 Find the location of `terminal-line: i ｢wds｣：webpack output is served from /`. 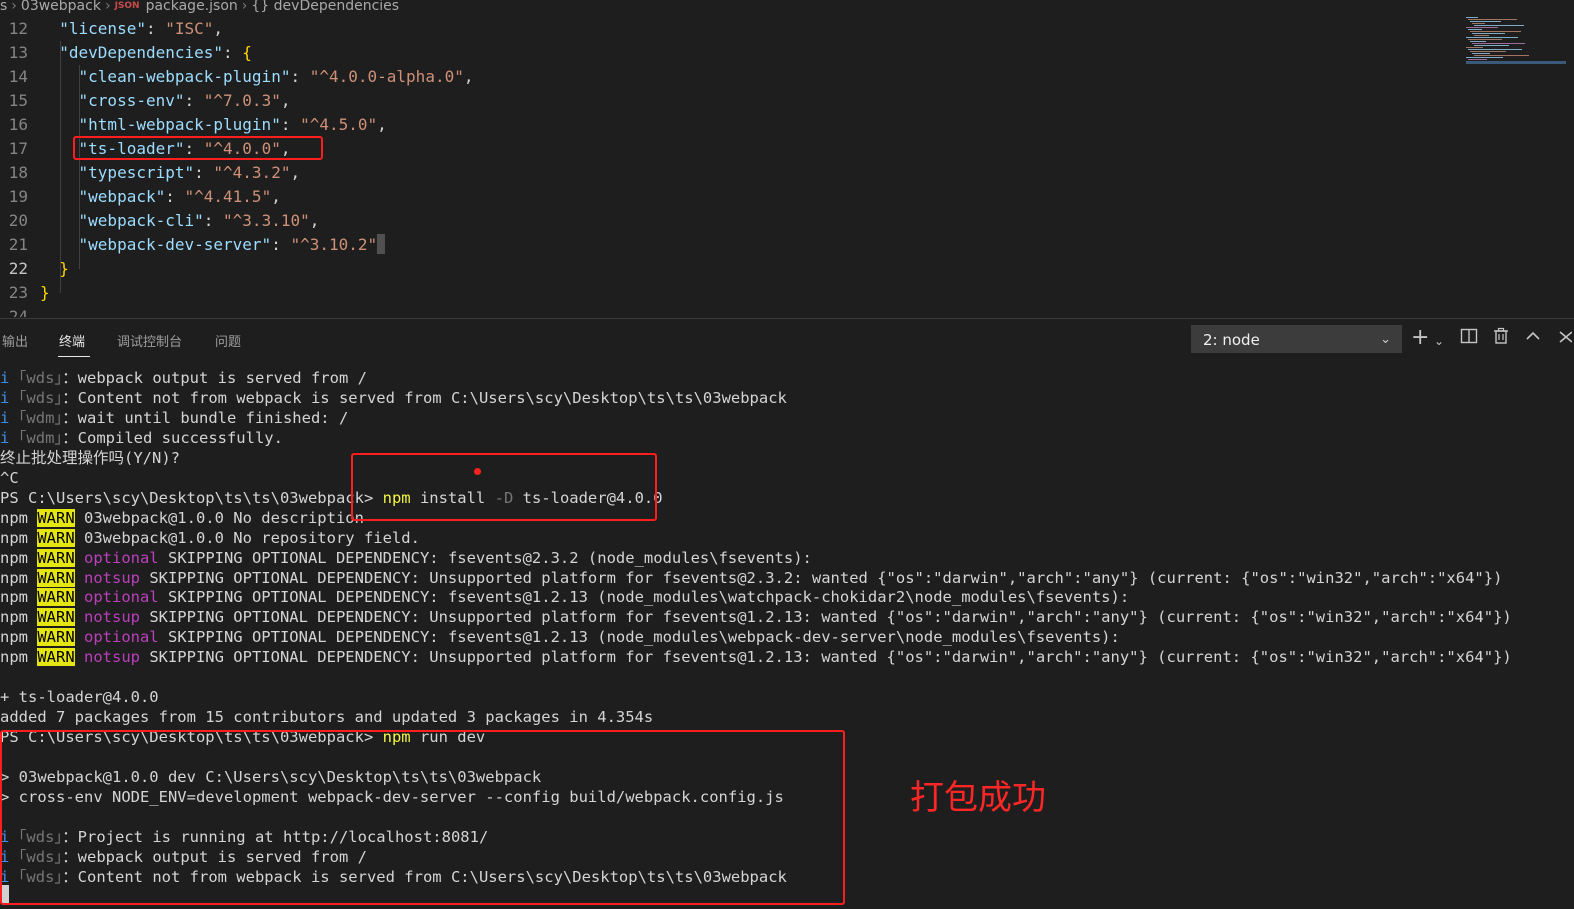

terminal-line: i ｢wds｣：webpack output is served from / is located at coordinates (183, 378).